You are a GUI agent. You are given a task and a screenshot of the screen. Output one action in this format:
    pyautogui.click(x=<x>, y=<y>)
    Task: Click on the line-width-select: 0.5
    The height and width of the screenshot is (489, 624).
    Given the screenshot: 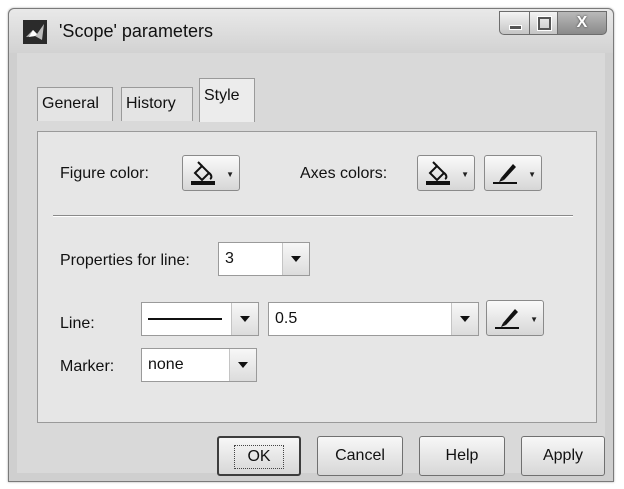 What is the action you would take?
    pyautogui.click(x=373, y=319)
    